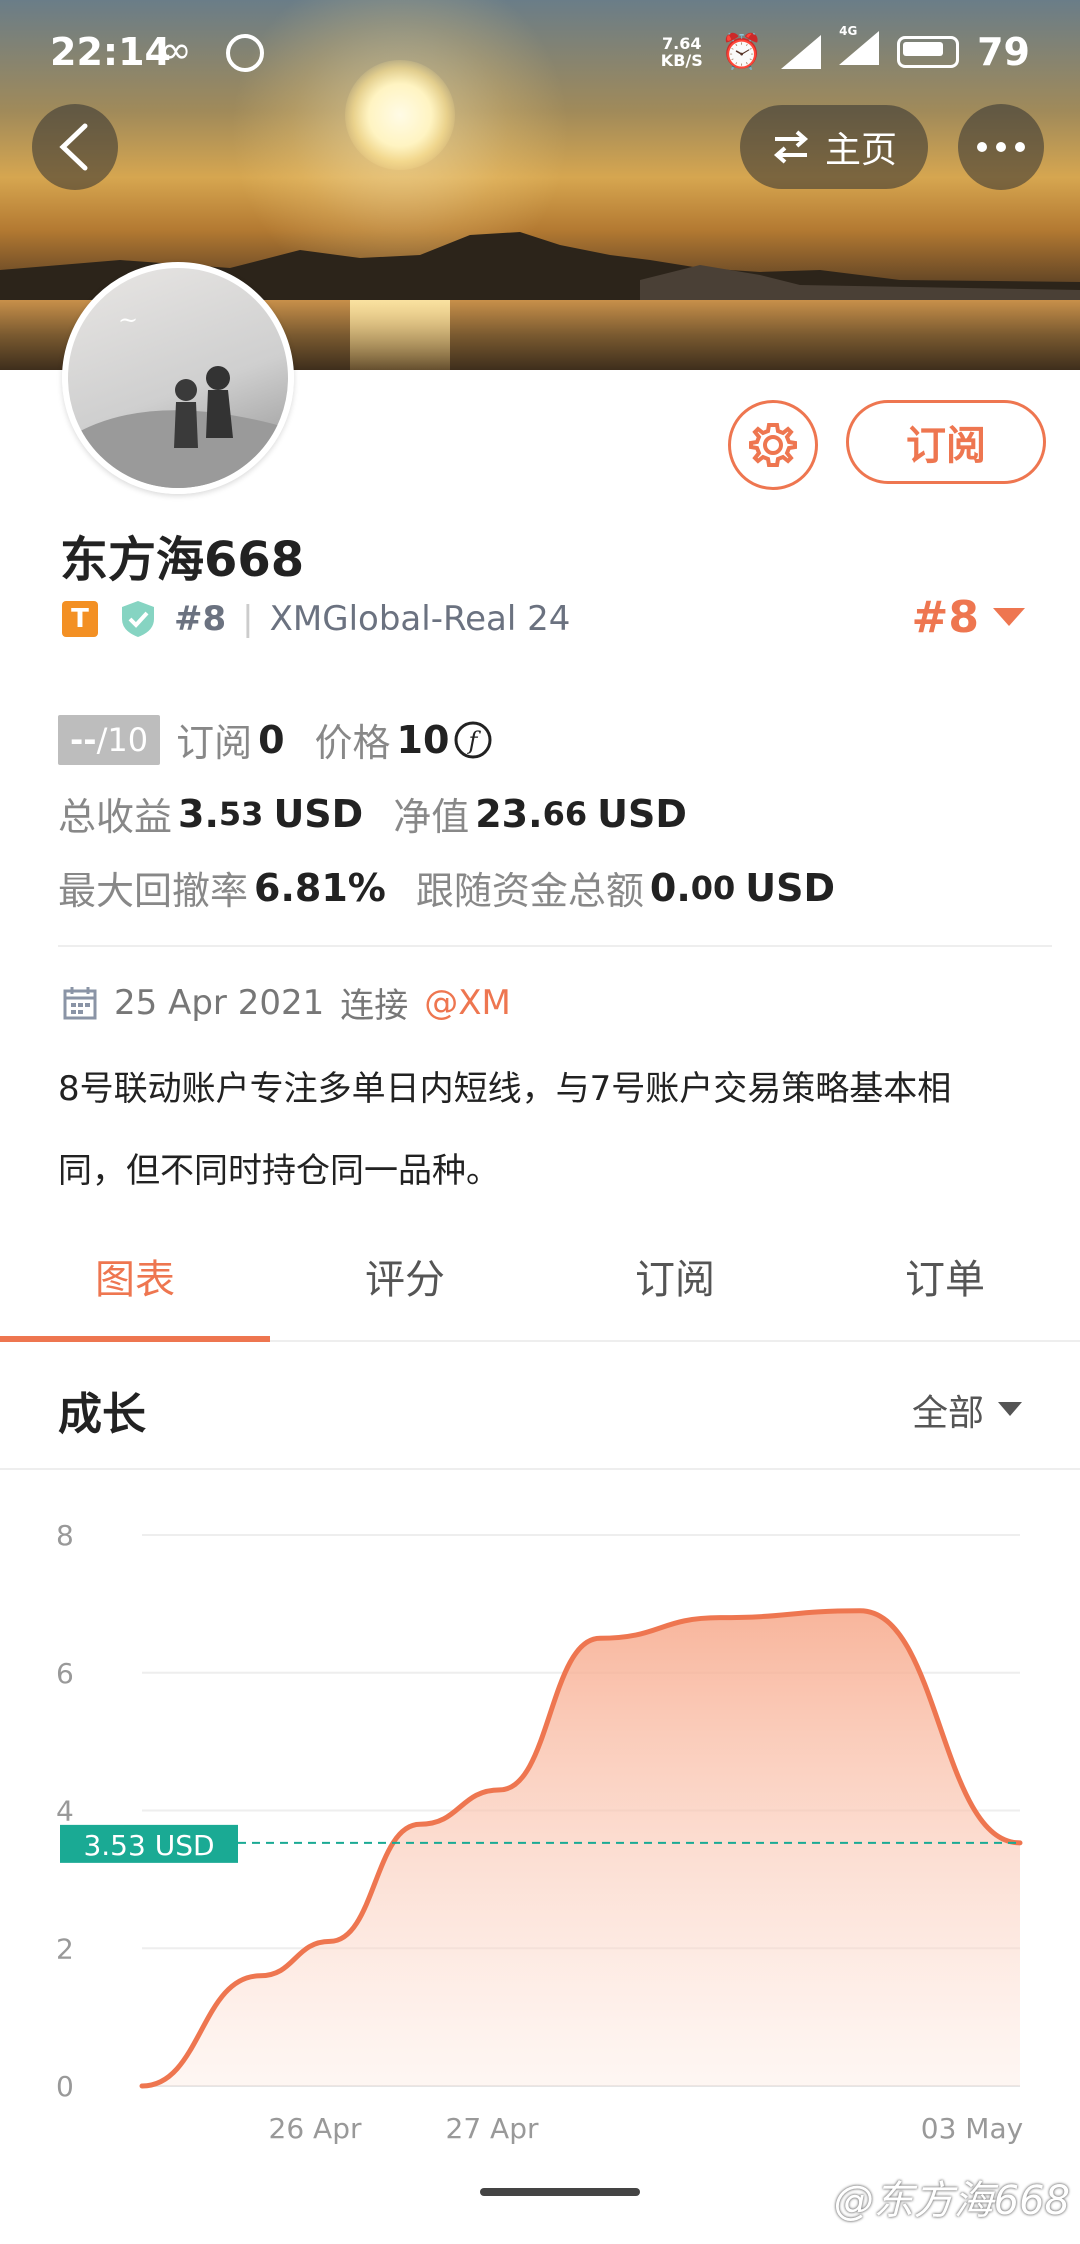 This screenshot has height=2244, width=1080. Describe the element at coordinates (65, 1673) in the screenshot. I see `y-tick-label: 6` at that location.